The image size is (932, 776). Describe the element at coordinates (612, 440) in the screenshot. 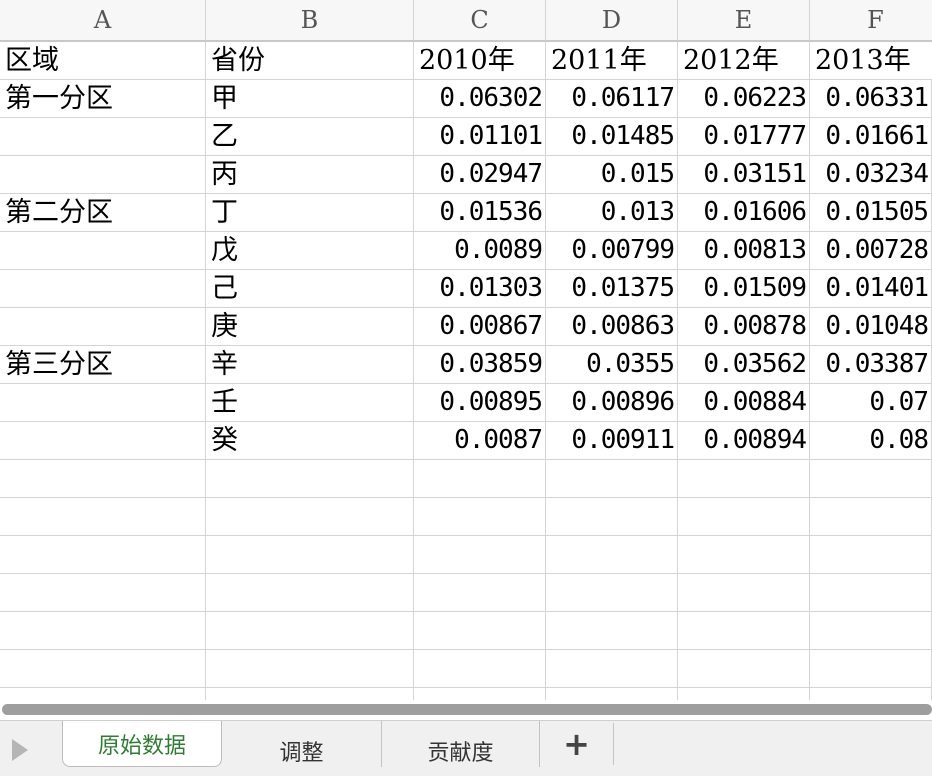

I see `cell-d11: 0.00911` at that location.